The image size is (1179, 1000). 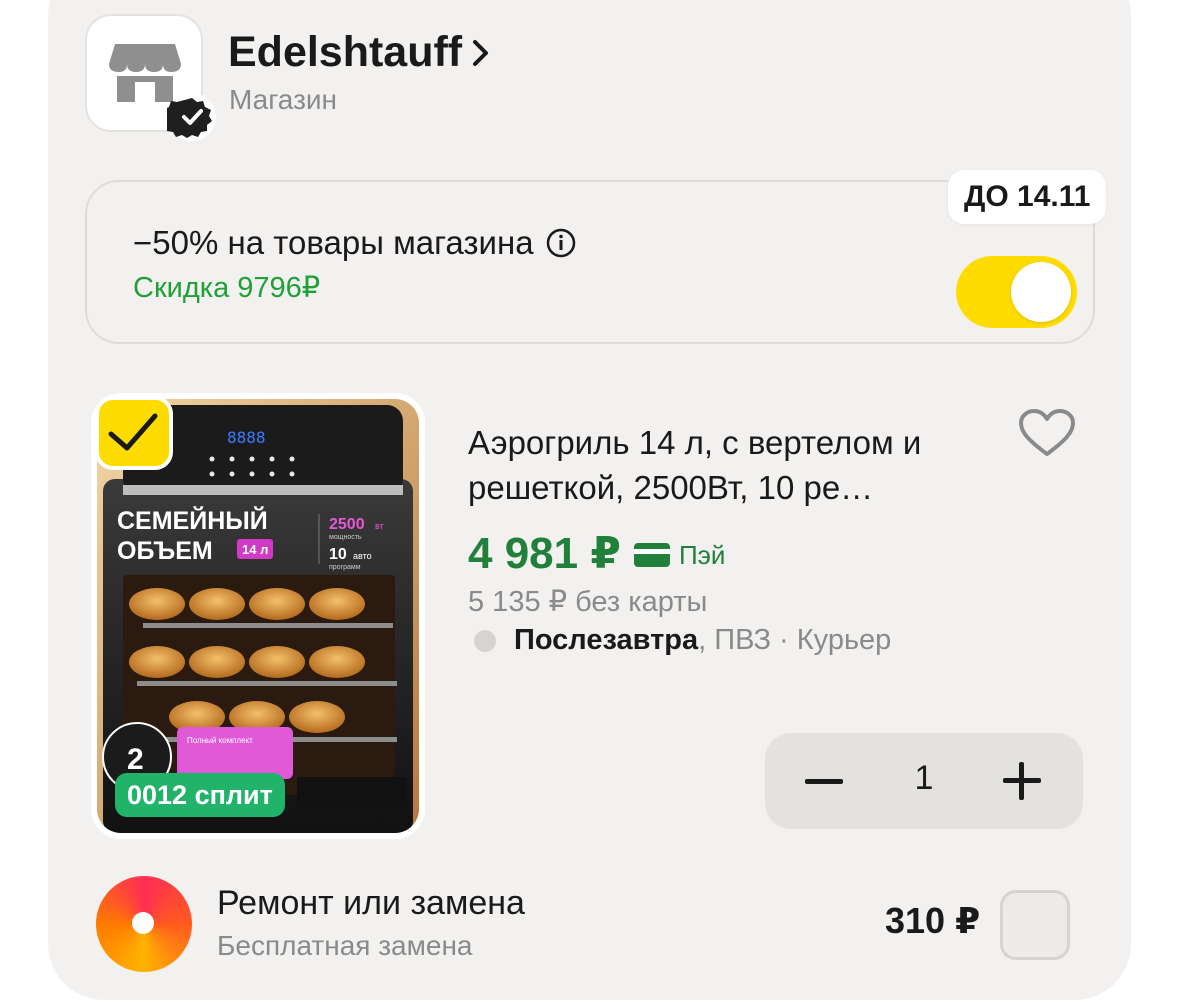 What do you see at coordinates (824, 781) in the screenshot?
I see `minus-button` at bounding box center [824, 781].